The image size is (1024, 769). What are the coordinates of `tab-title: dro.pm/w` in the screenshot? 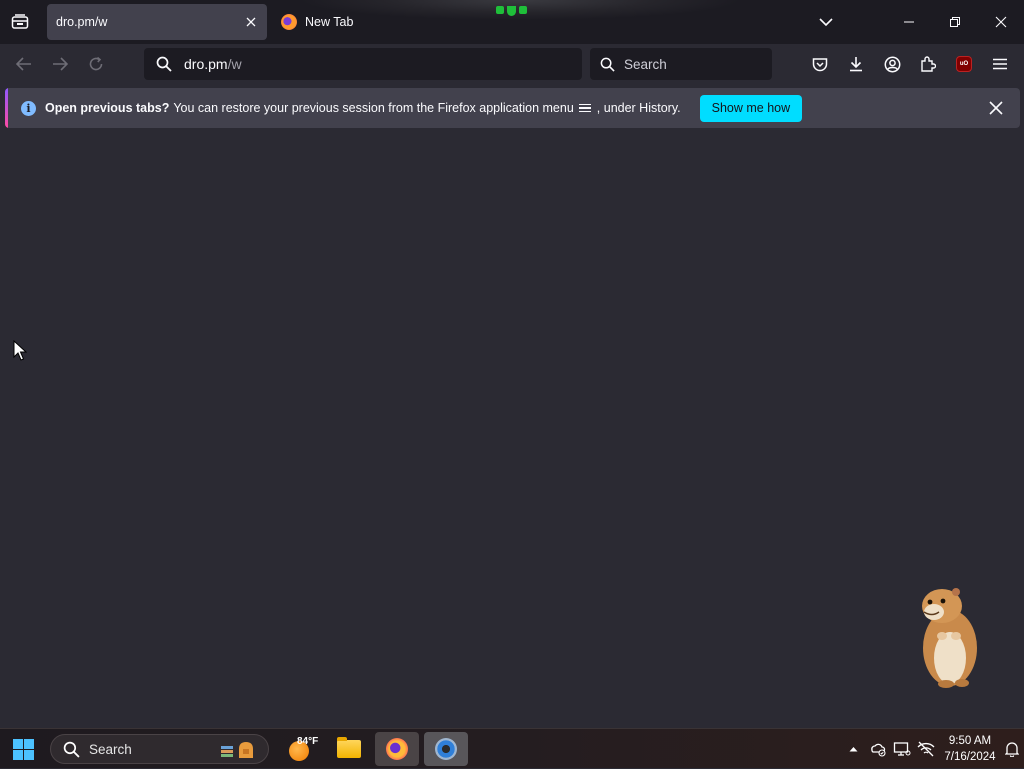 It's located at (82, 22).